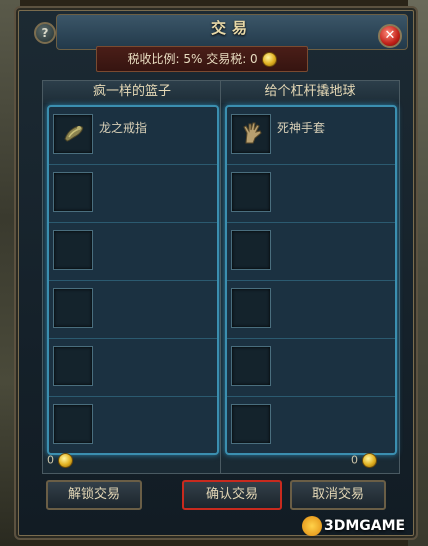 The width and height of the screenshot is (428, 546). Describe the element at coordinates (301, 128) in the screenshot. I see `item-name: 死神手套` at that location.